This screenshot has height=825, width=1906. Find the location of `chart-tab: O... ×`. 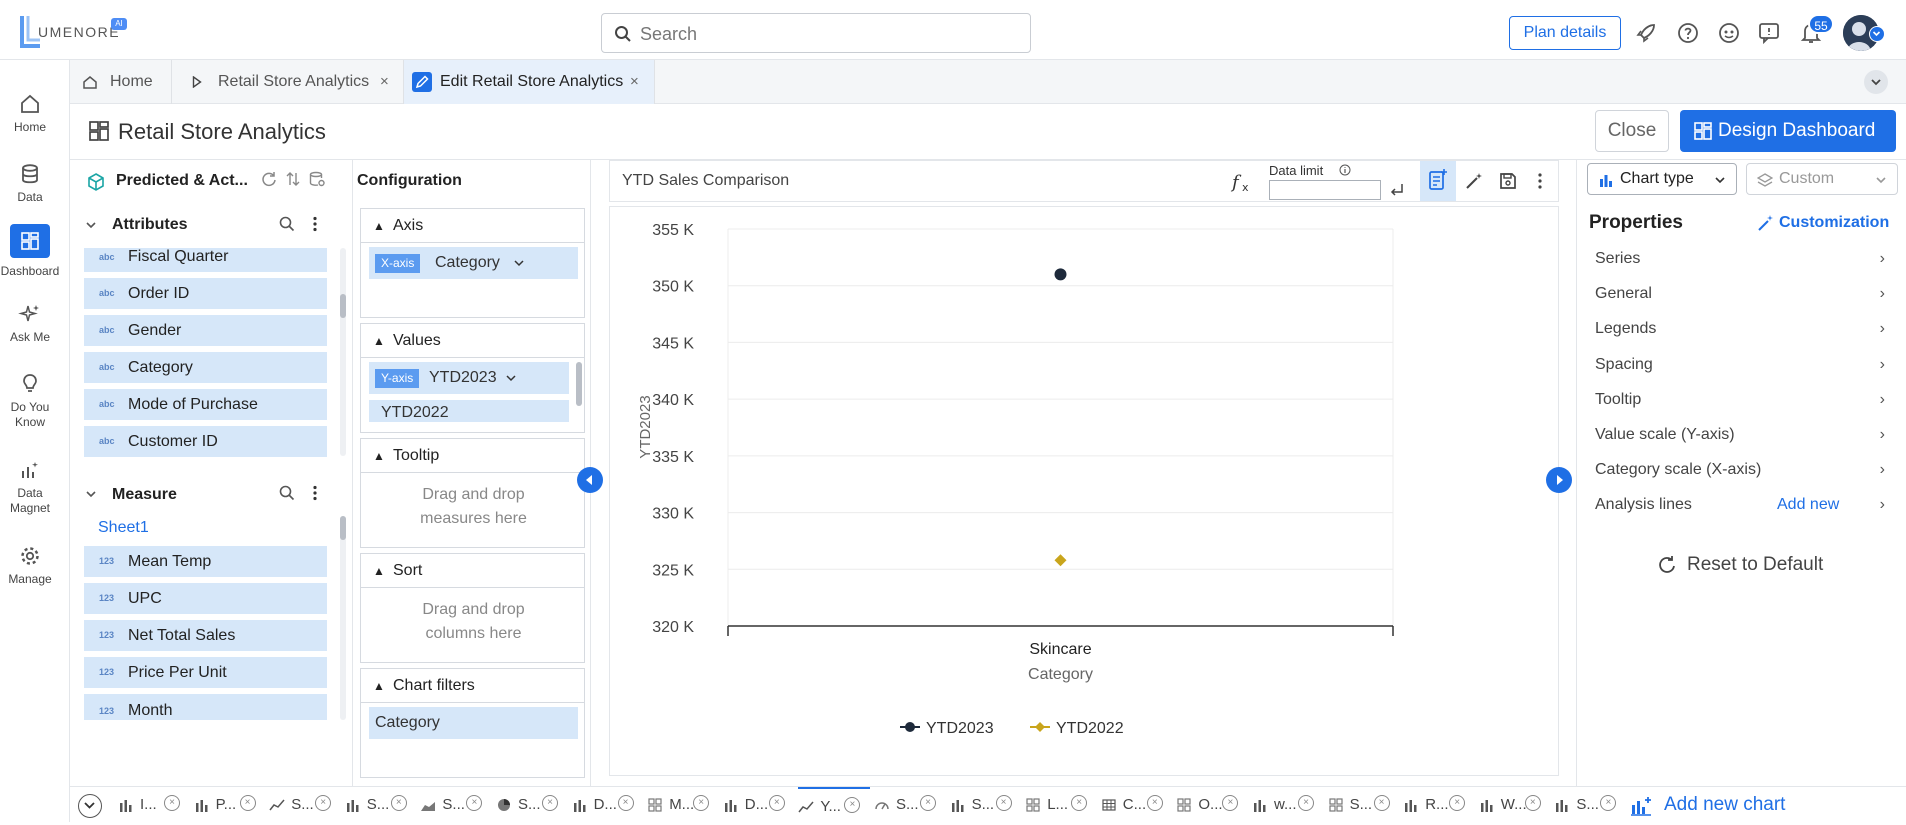

chart-tab: O... × is located at coordinates (1212, 805).